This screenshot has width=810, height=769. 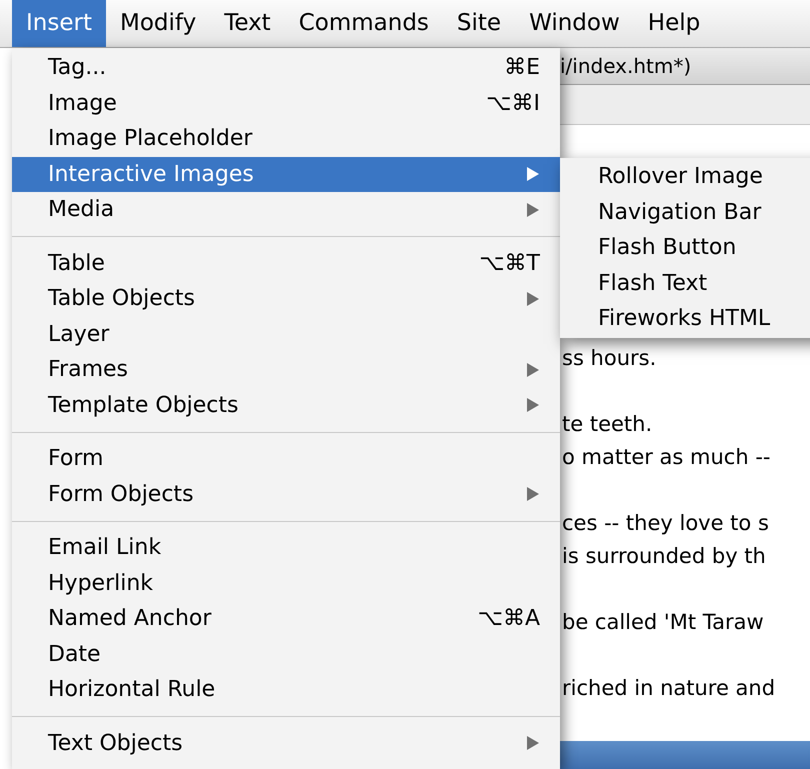 I want to click on menu-item: Interactive Images, so click(x=286, y=174).